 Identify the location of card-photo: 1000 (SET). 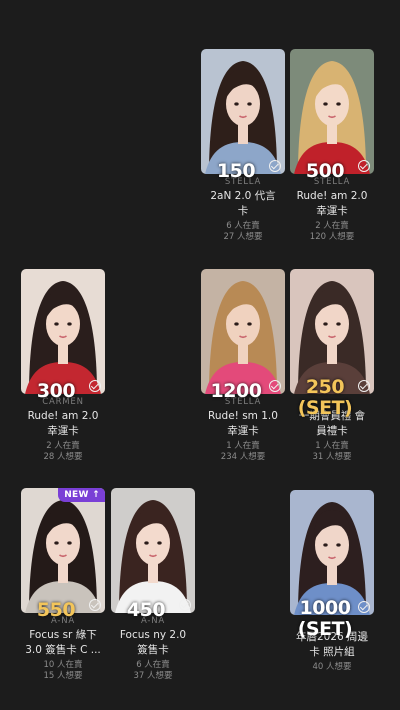
(332, 565).